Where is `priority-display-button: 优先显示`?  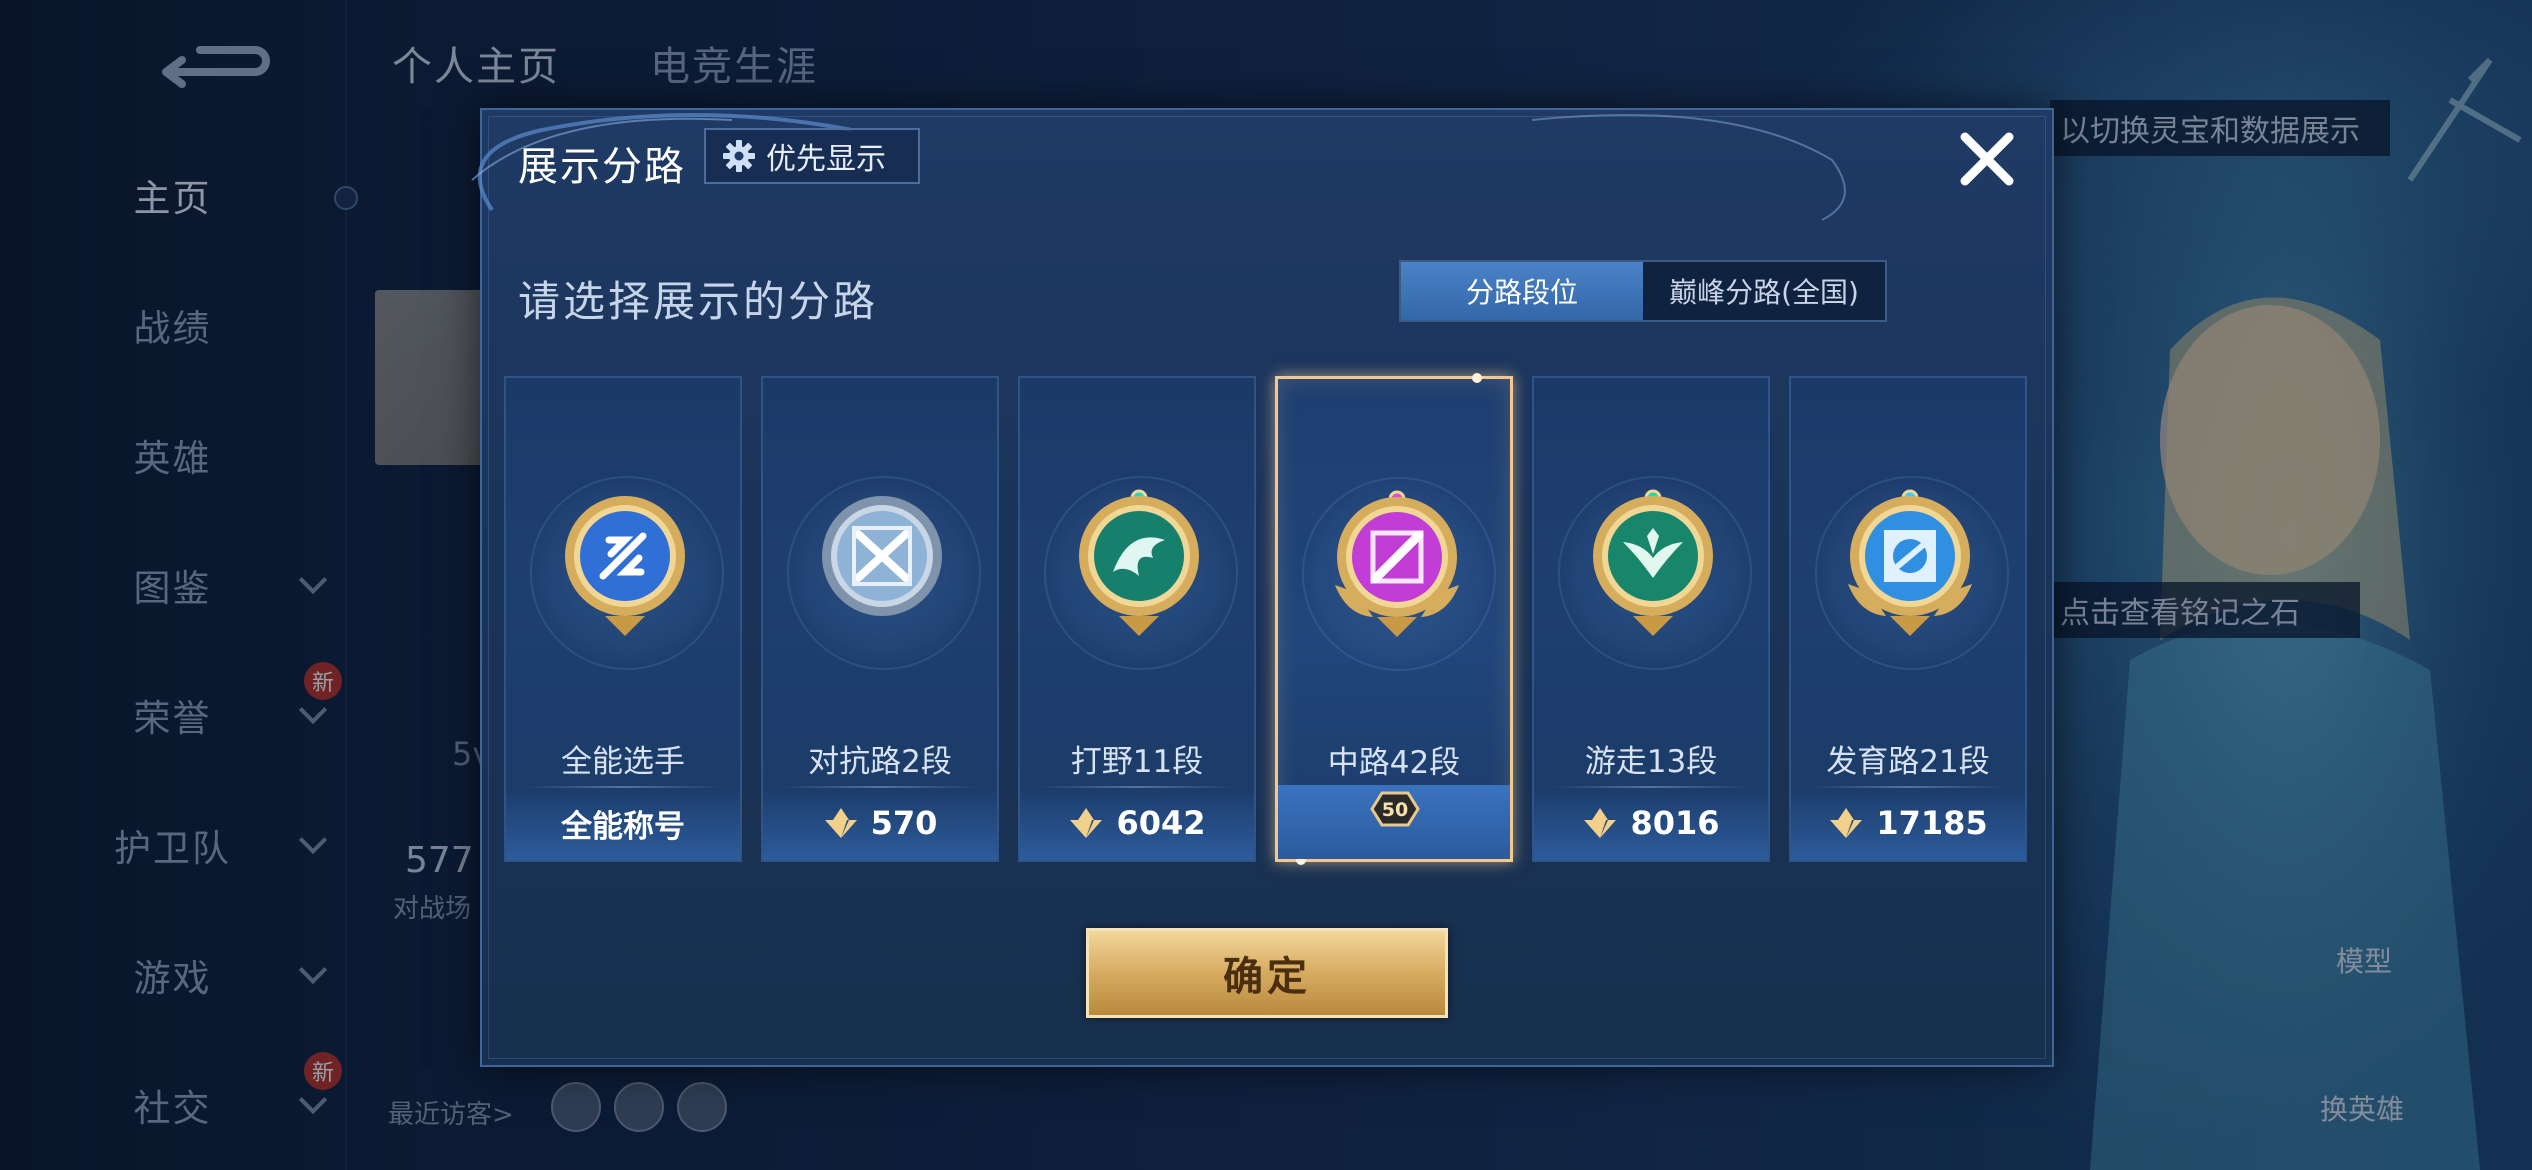 priority-display-button: 优先显示 is located at coordinates (812, 156).